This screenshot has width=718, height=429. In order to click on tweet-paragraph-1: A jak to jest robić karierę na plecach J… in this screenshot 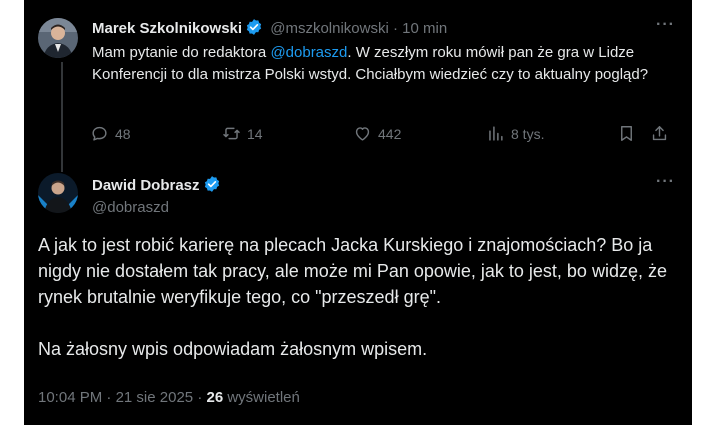, I will do `click(352, 271)`.